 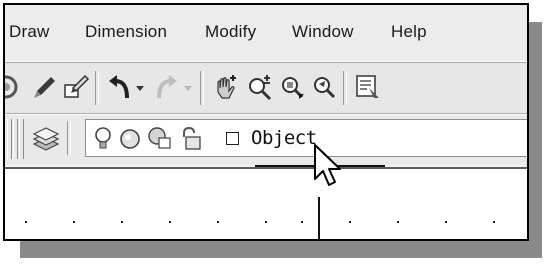 I want to click on undo-icon, so click(x=120, y=87).